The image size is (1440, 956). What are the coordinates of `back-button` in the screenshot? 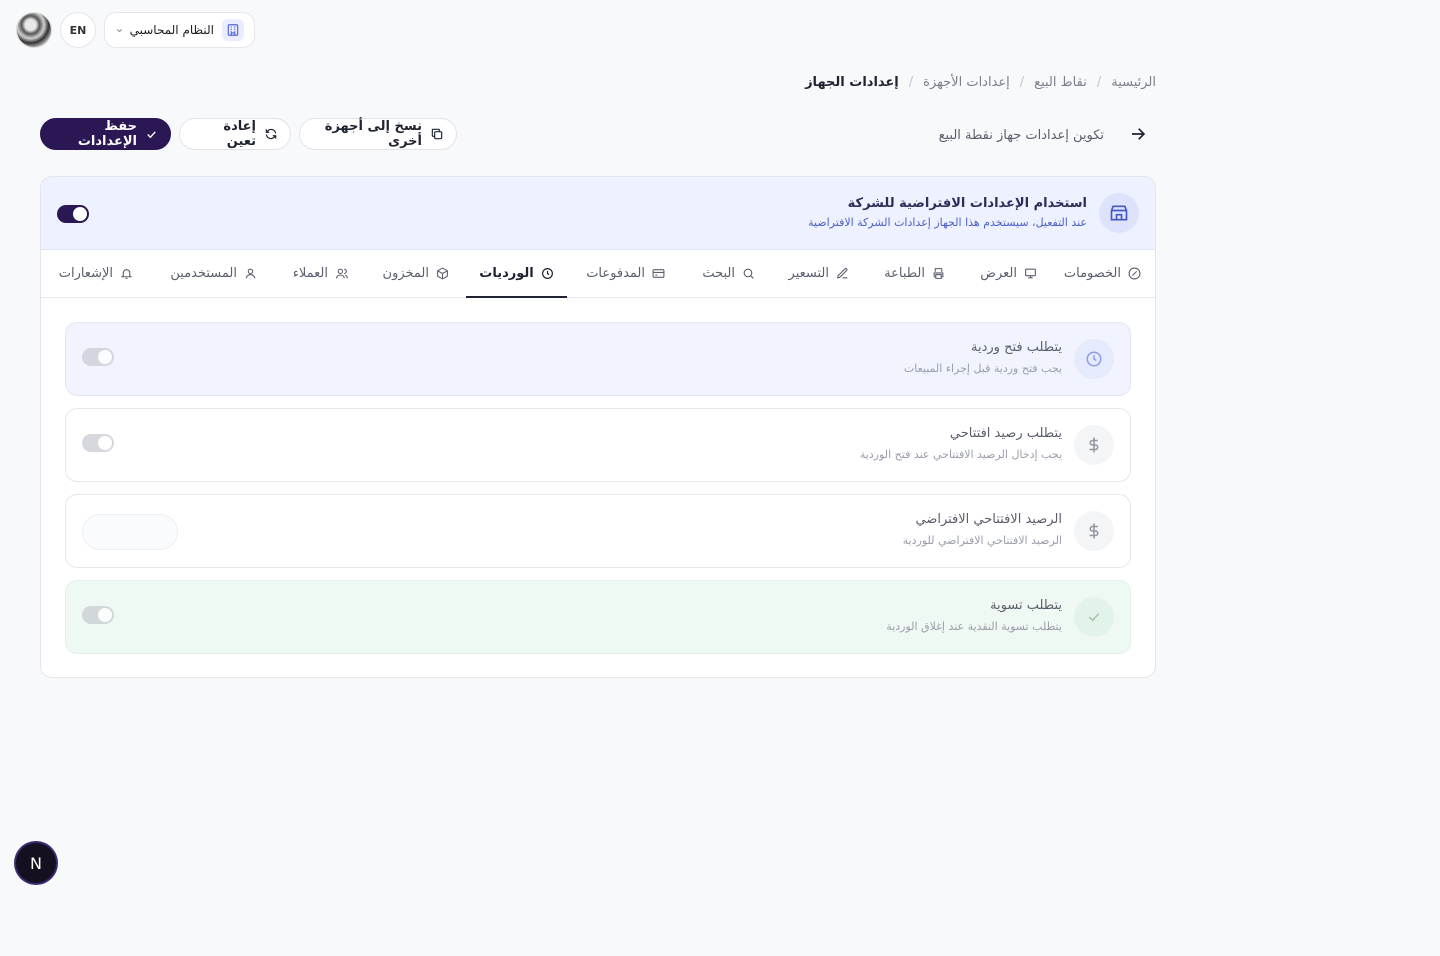 It's located at (1138, 134).